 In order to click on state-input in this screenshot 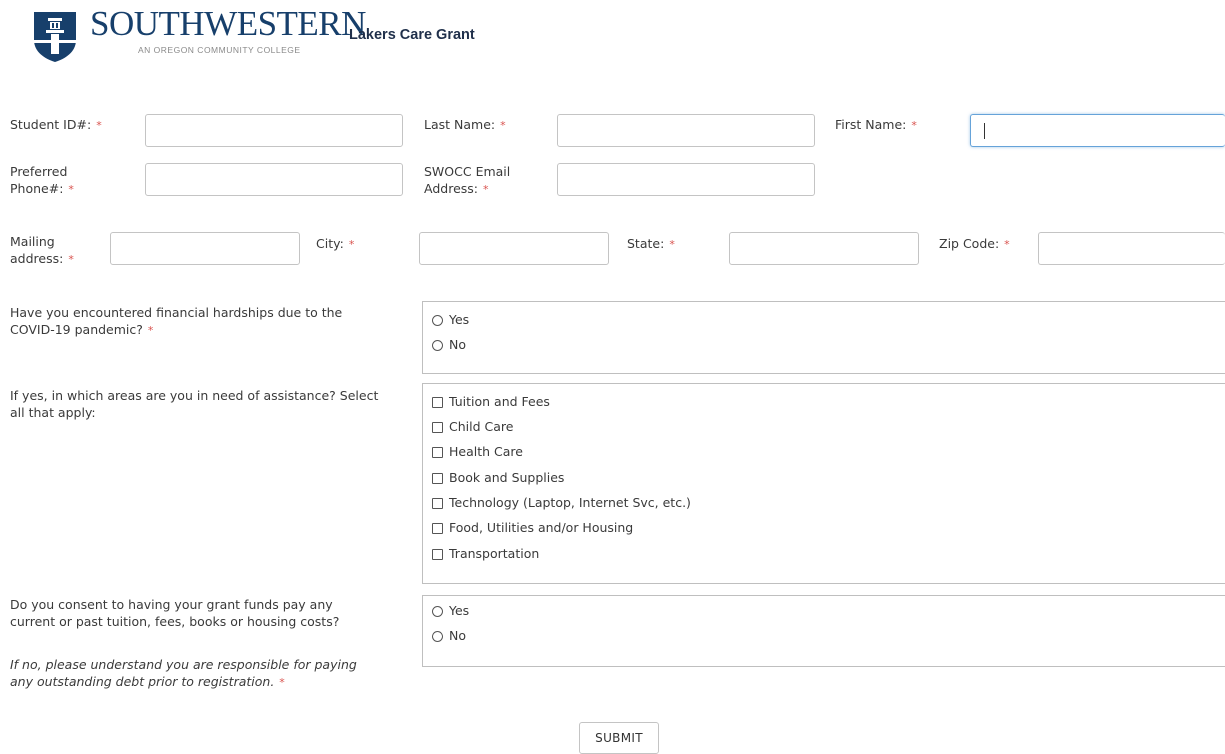, I will do `click(824, 248)`.